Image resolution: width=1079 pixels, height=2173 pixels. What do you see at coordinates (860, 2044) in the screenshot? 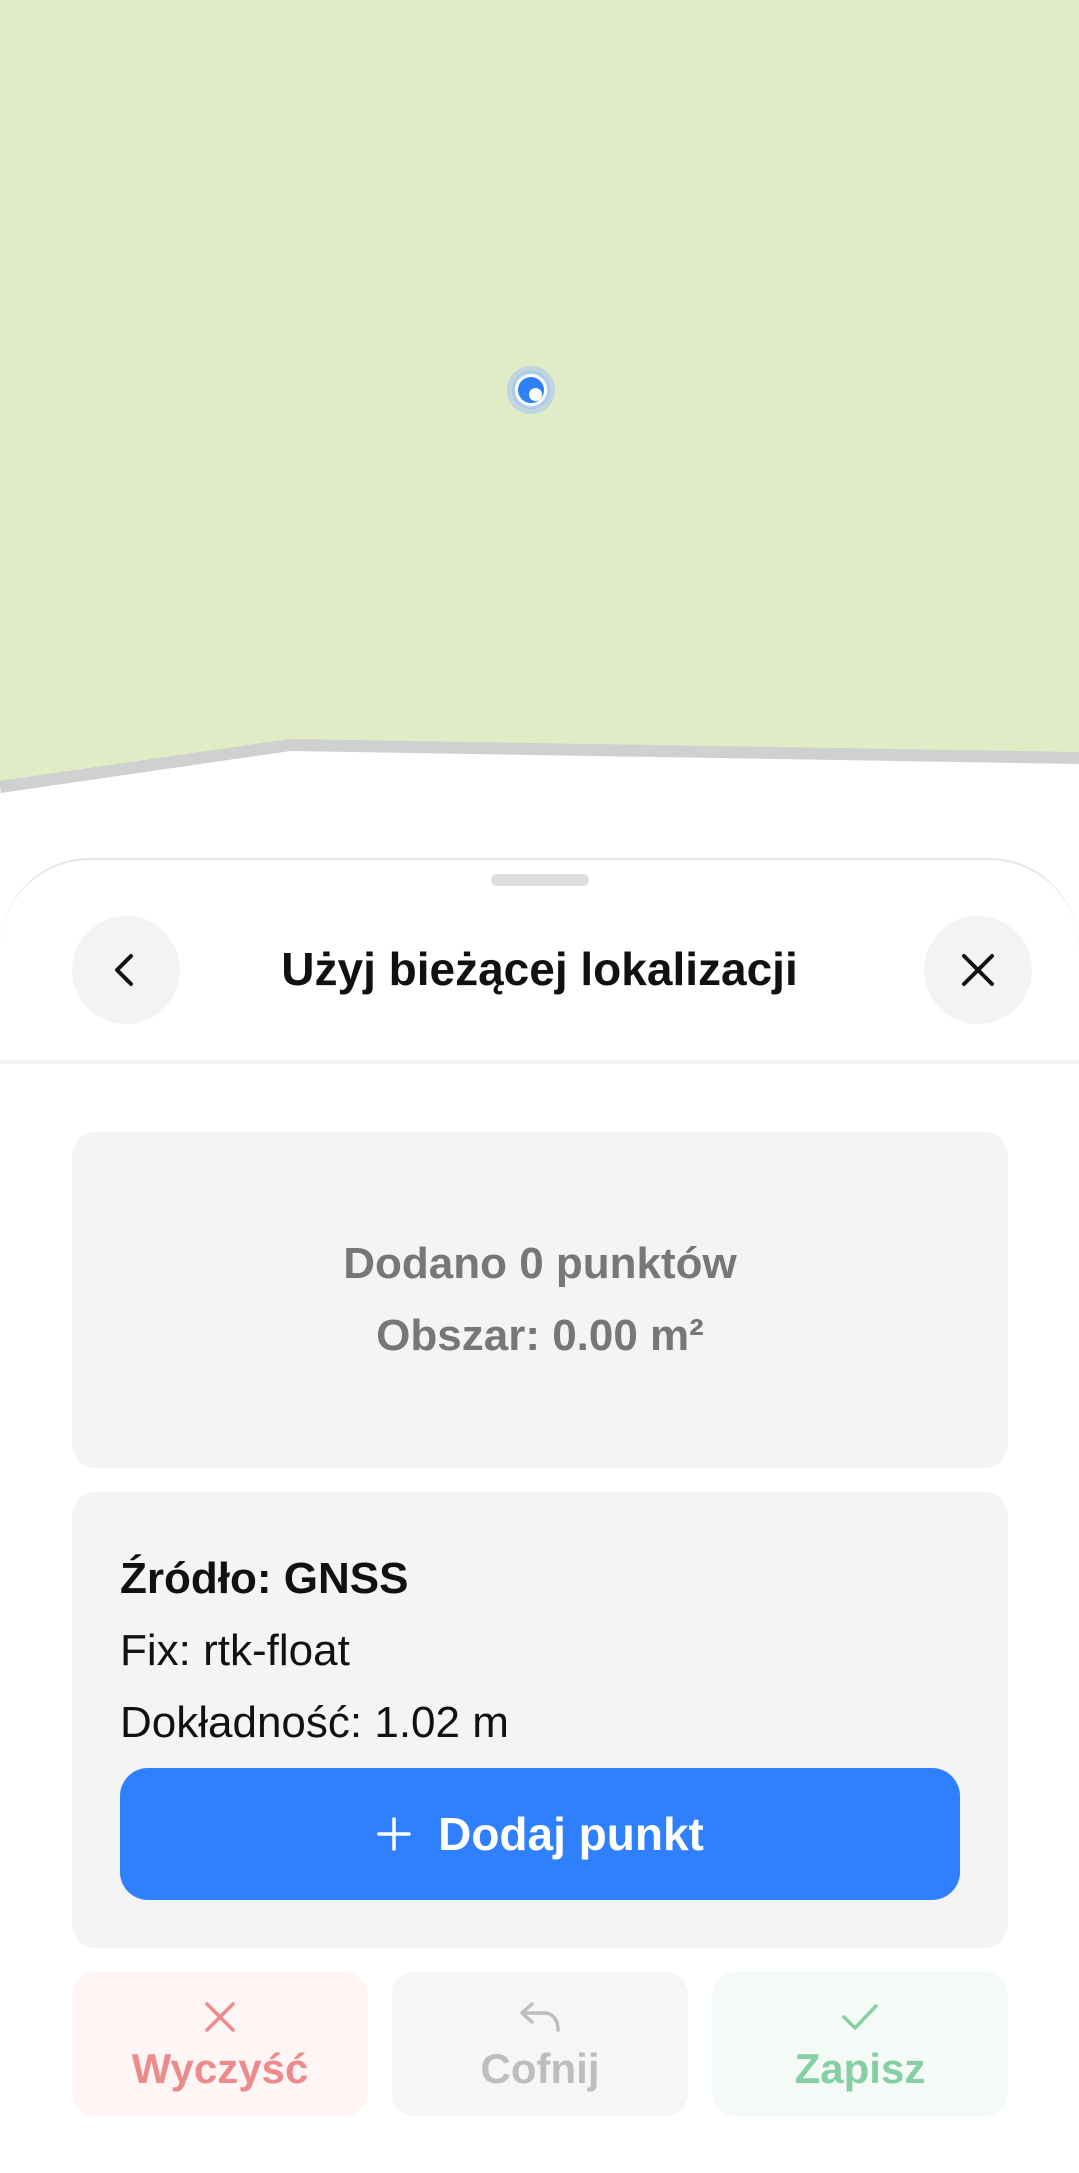
I see `save-button: Zapisz` at bounding box center [860, 2044].